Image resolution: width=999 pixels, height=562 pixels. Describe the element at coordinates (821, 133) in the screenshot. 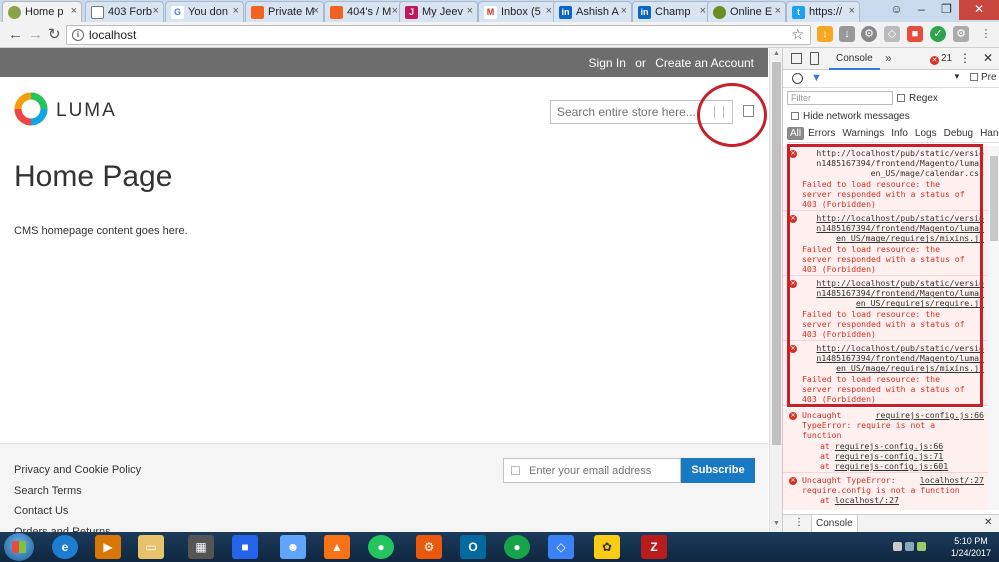

I see `level-errors: Errors` at that location.